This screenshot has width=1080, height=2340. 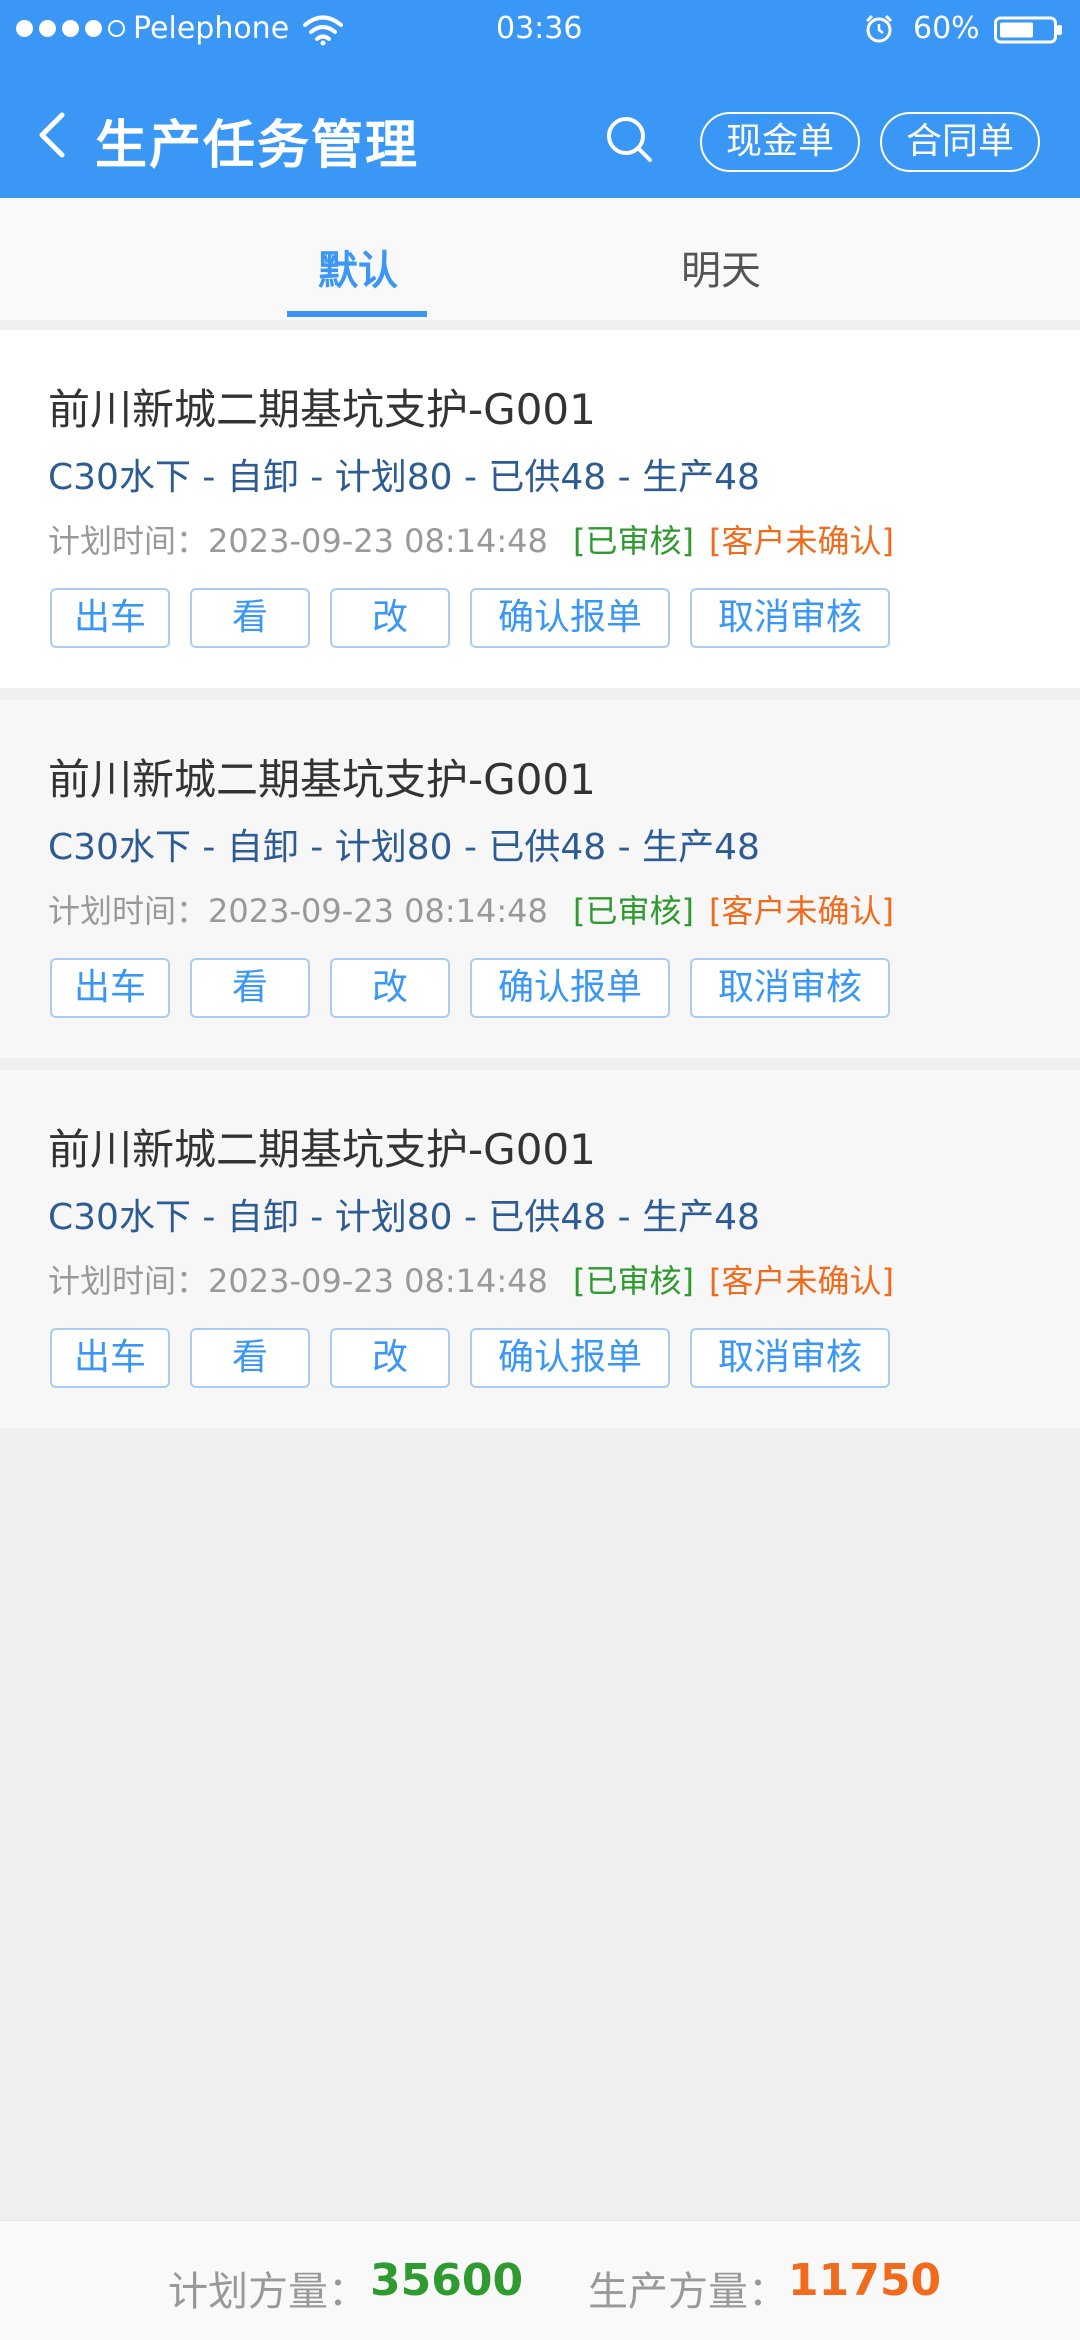 I want to click on battery-icon, so click(x=1028, y=30).